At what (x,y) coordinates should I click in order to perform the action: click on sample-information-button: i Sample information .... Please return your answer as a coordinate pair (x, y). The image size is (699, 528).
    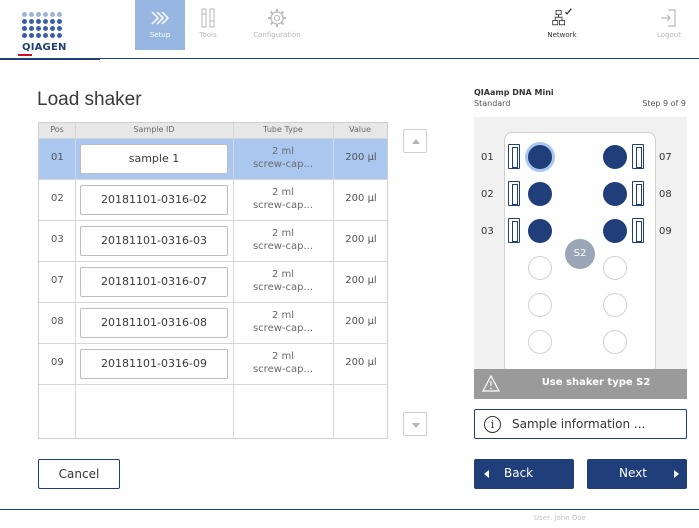
    Looking at the image, I should click on (580, 424).